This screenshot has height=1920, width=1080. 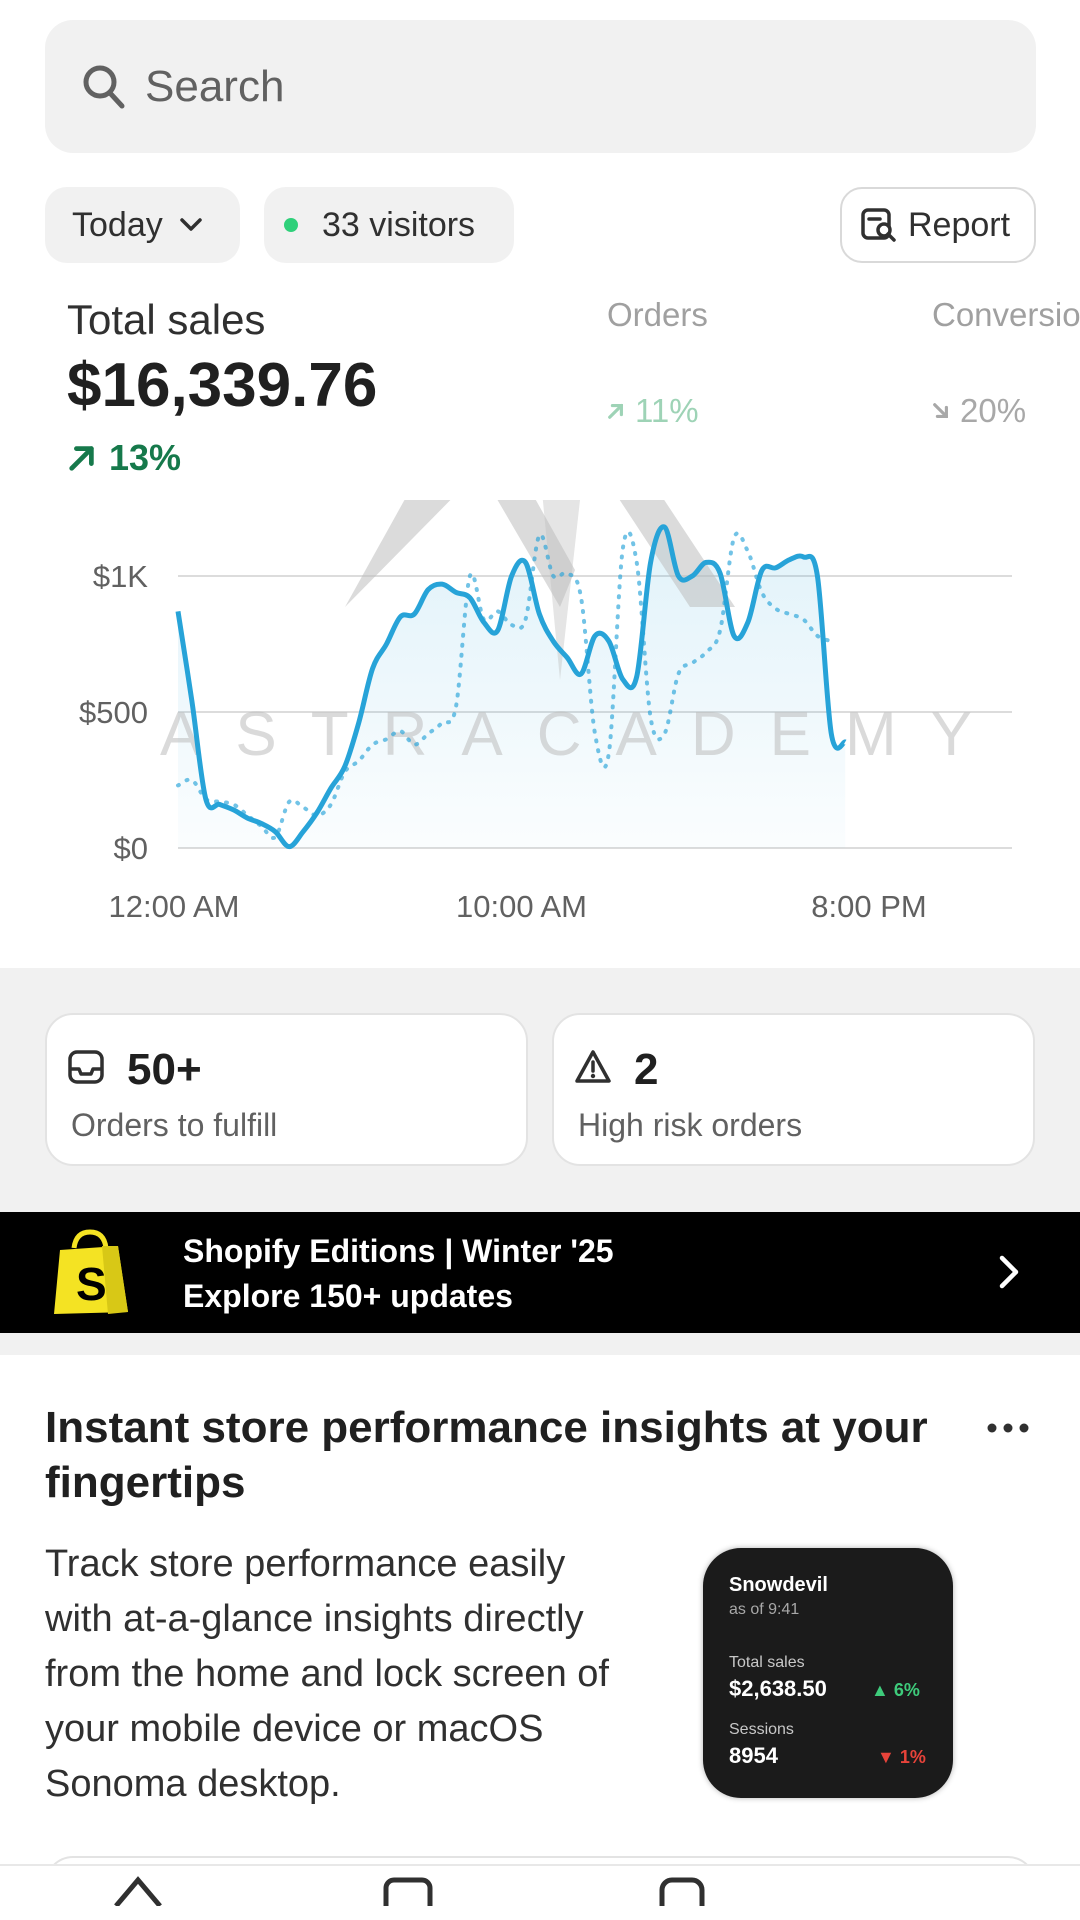 I want to click on widget-sessions-value: 8954, so click(x=753, y=1755).